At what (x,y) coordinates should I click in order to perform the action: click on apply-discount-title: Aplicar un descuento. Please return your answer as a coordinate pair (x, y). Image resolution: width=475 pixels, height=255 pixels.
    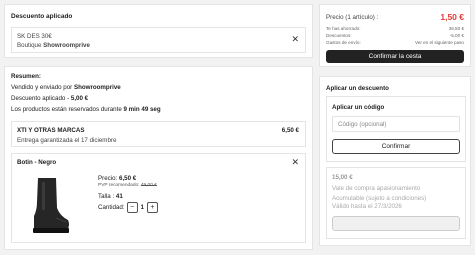
    Looking at the image, I should click on (357, 88).